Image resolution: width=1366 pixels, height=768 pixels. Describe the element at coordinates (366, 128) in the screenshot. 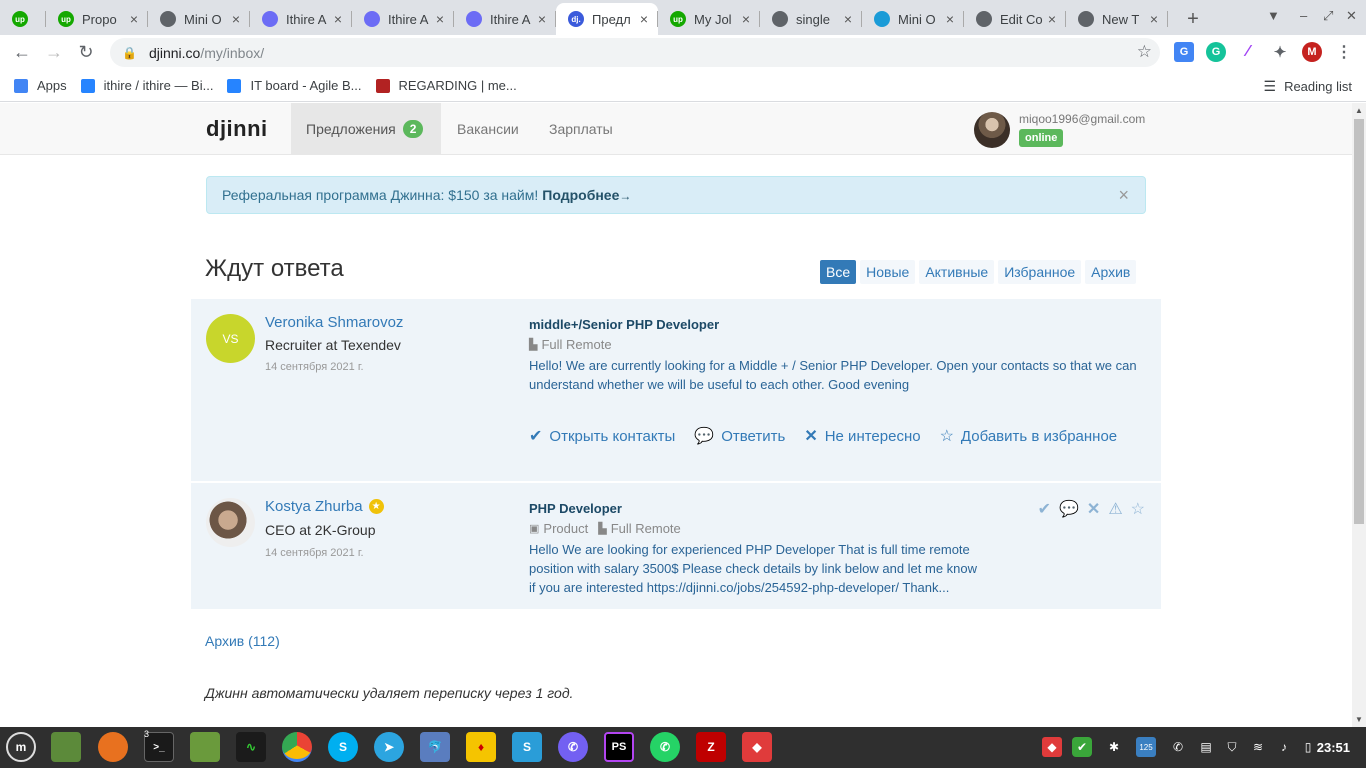

I see `nav-offers: Предложения 2` at that location.